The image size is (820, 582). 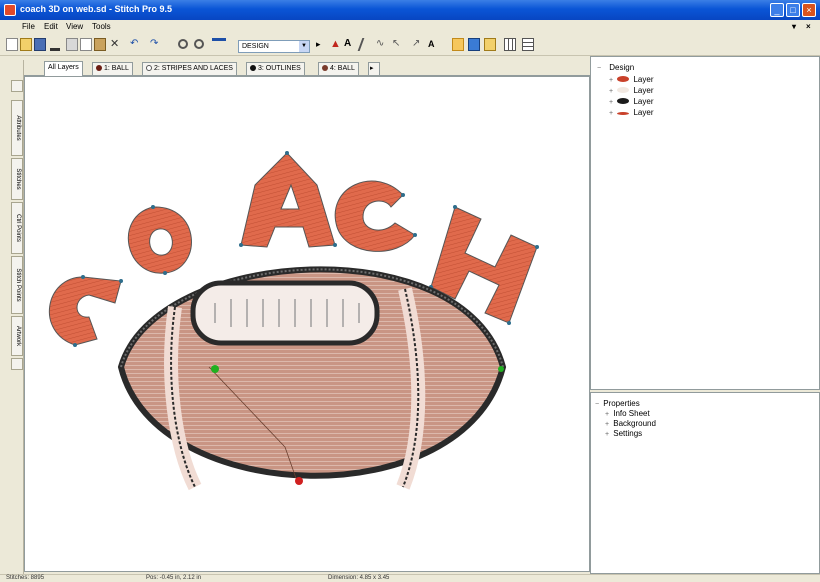 What do you see at coordinates (304, 46) in the screenshot?
I see `chevron-down-icon: ▼` at bounding box center [304, 46].